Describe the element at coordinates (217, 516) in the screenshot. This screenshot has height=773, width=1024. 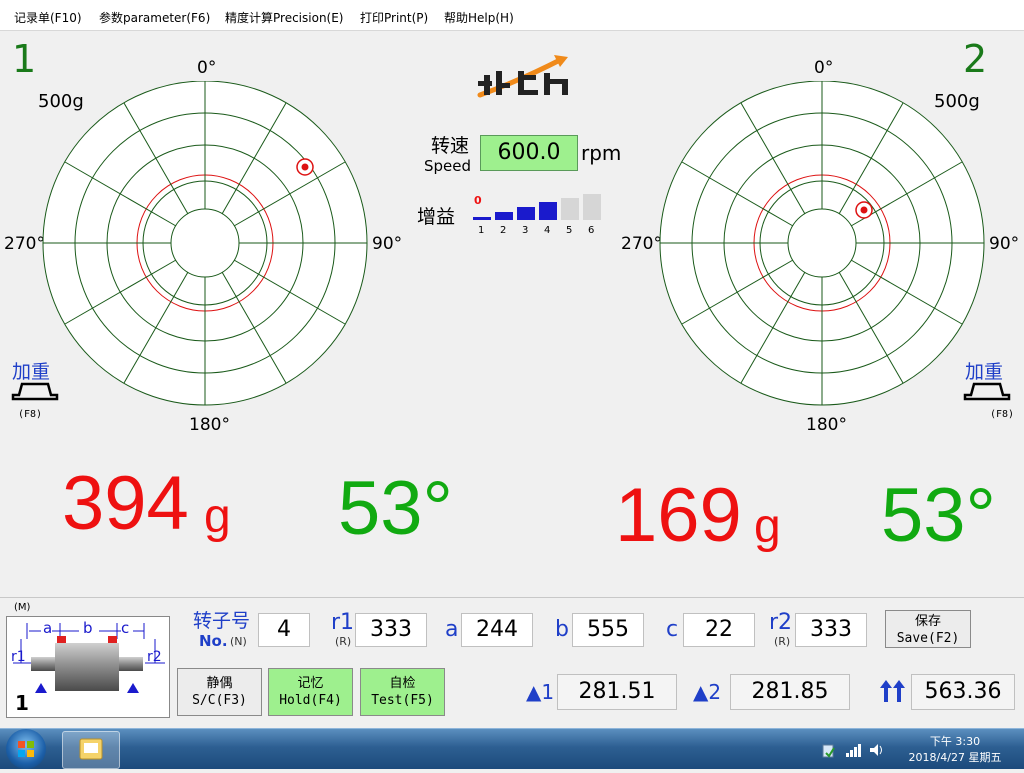
I see `plane1-unit: g` at that location.